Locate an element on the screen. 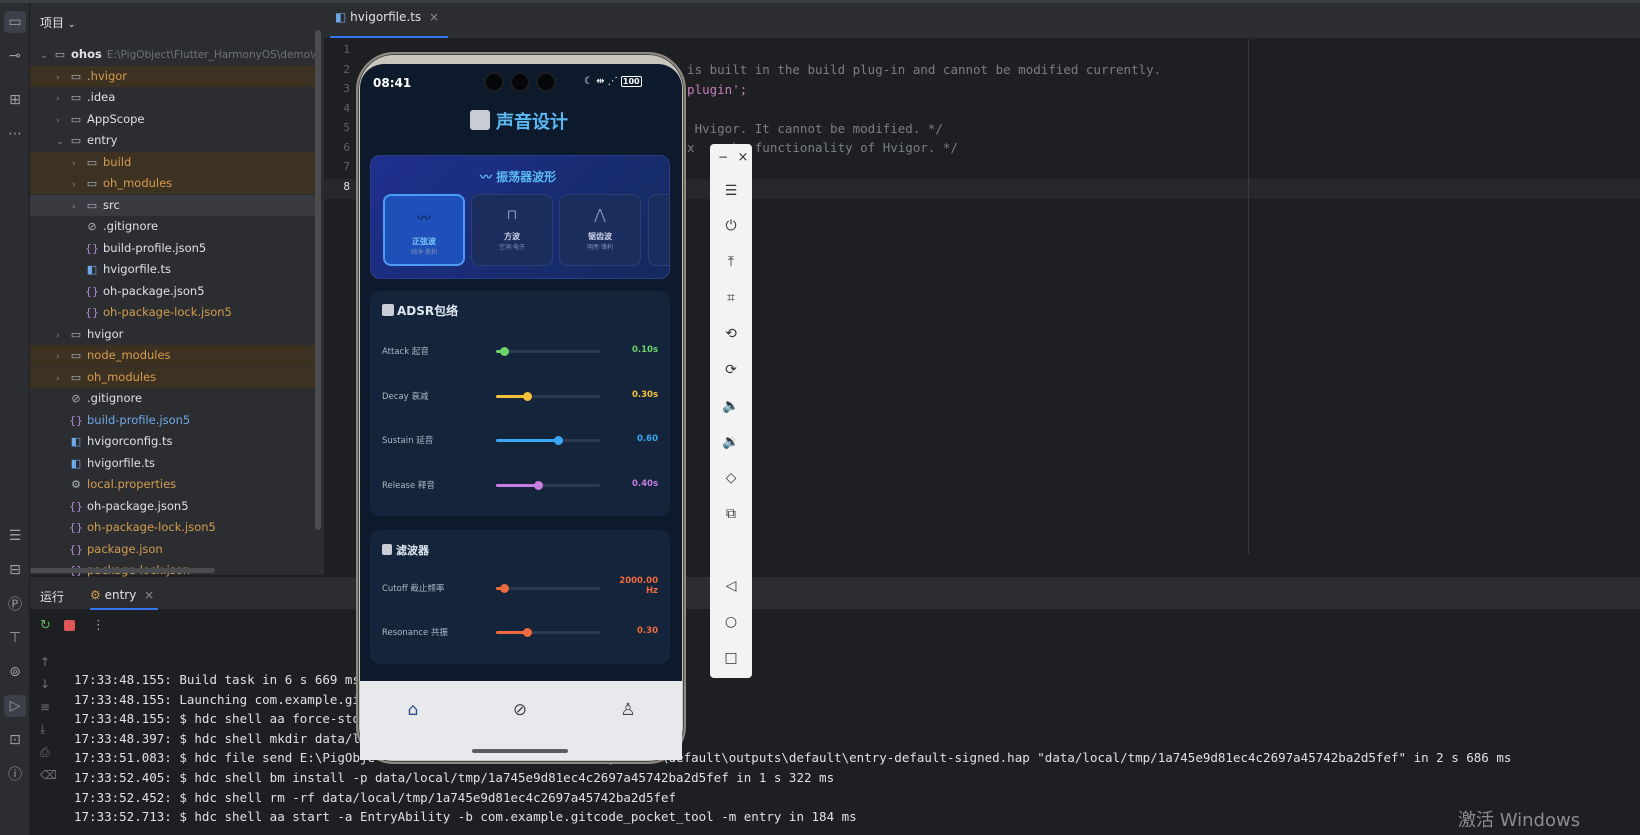 The width and height of the screenshot is (1640, 835). pin-top-icon: ⤒ is located at coordinates (731, 262).